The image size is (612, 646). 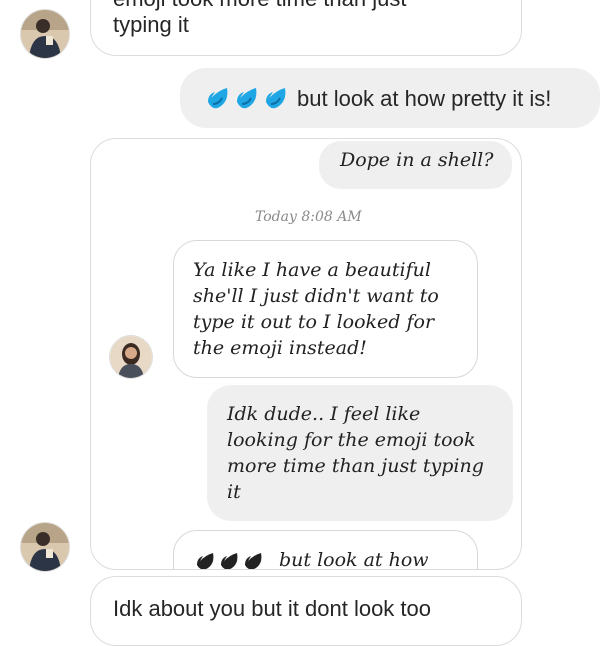 What do you see at coordinates (312, 270) in the screenshot?
I see `screenshot-reply-line1: Ya like I have a beautiful` at bounding box center [312, 270].